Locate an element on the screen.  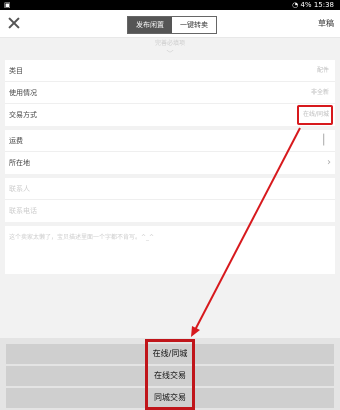
tab-publish-idle: 发布闲置 is located at coordinates (150, 25).